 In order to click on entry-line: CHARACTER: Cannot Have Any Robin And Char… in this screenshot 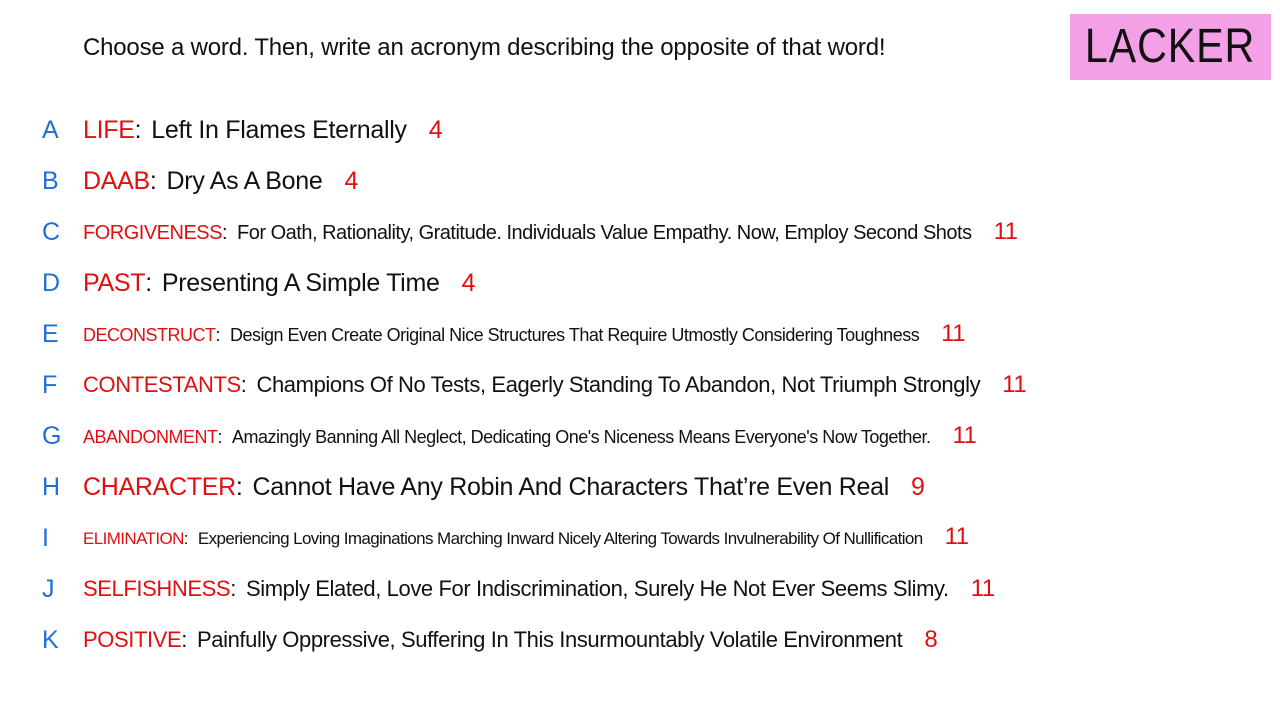, I will do `click(504, 487)`.